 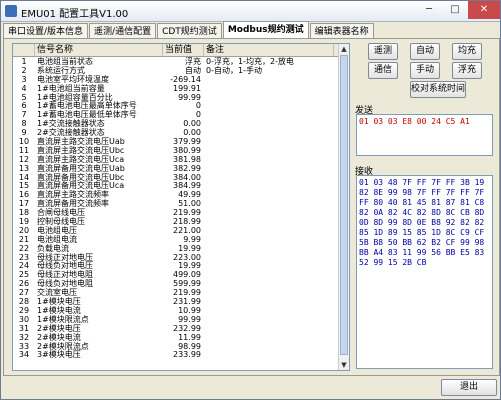 I want to click on manual-button: 手动, so click(x=425, y=70).